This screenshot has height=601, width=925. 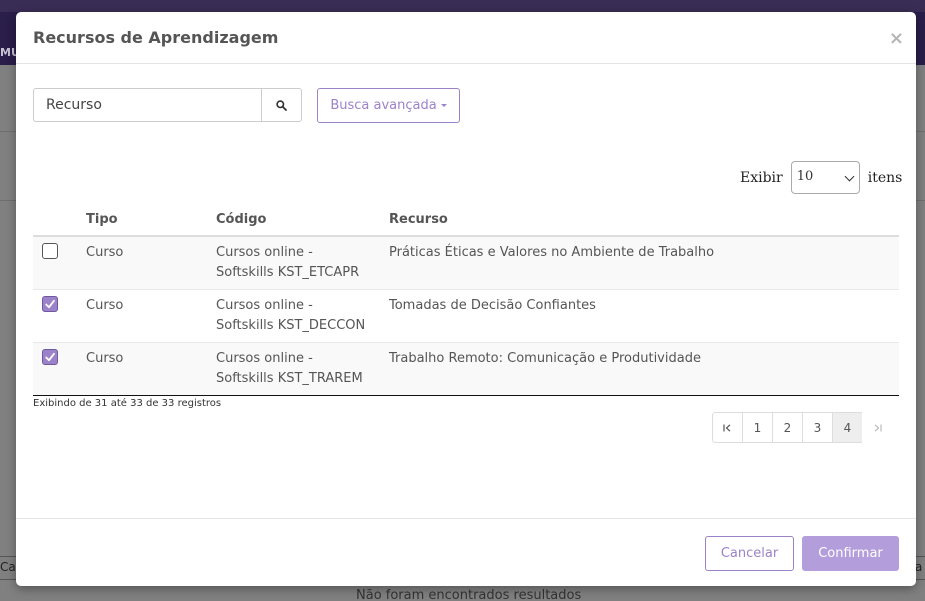 I want to click on page-button-2: 2, so click(x=787, y=427).